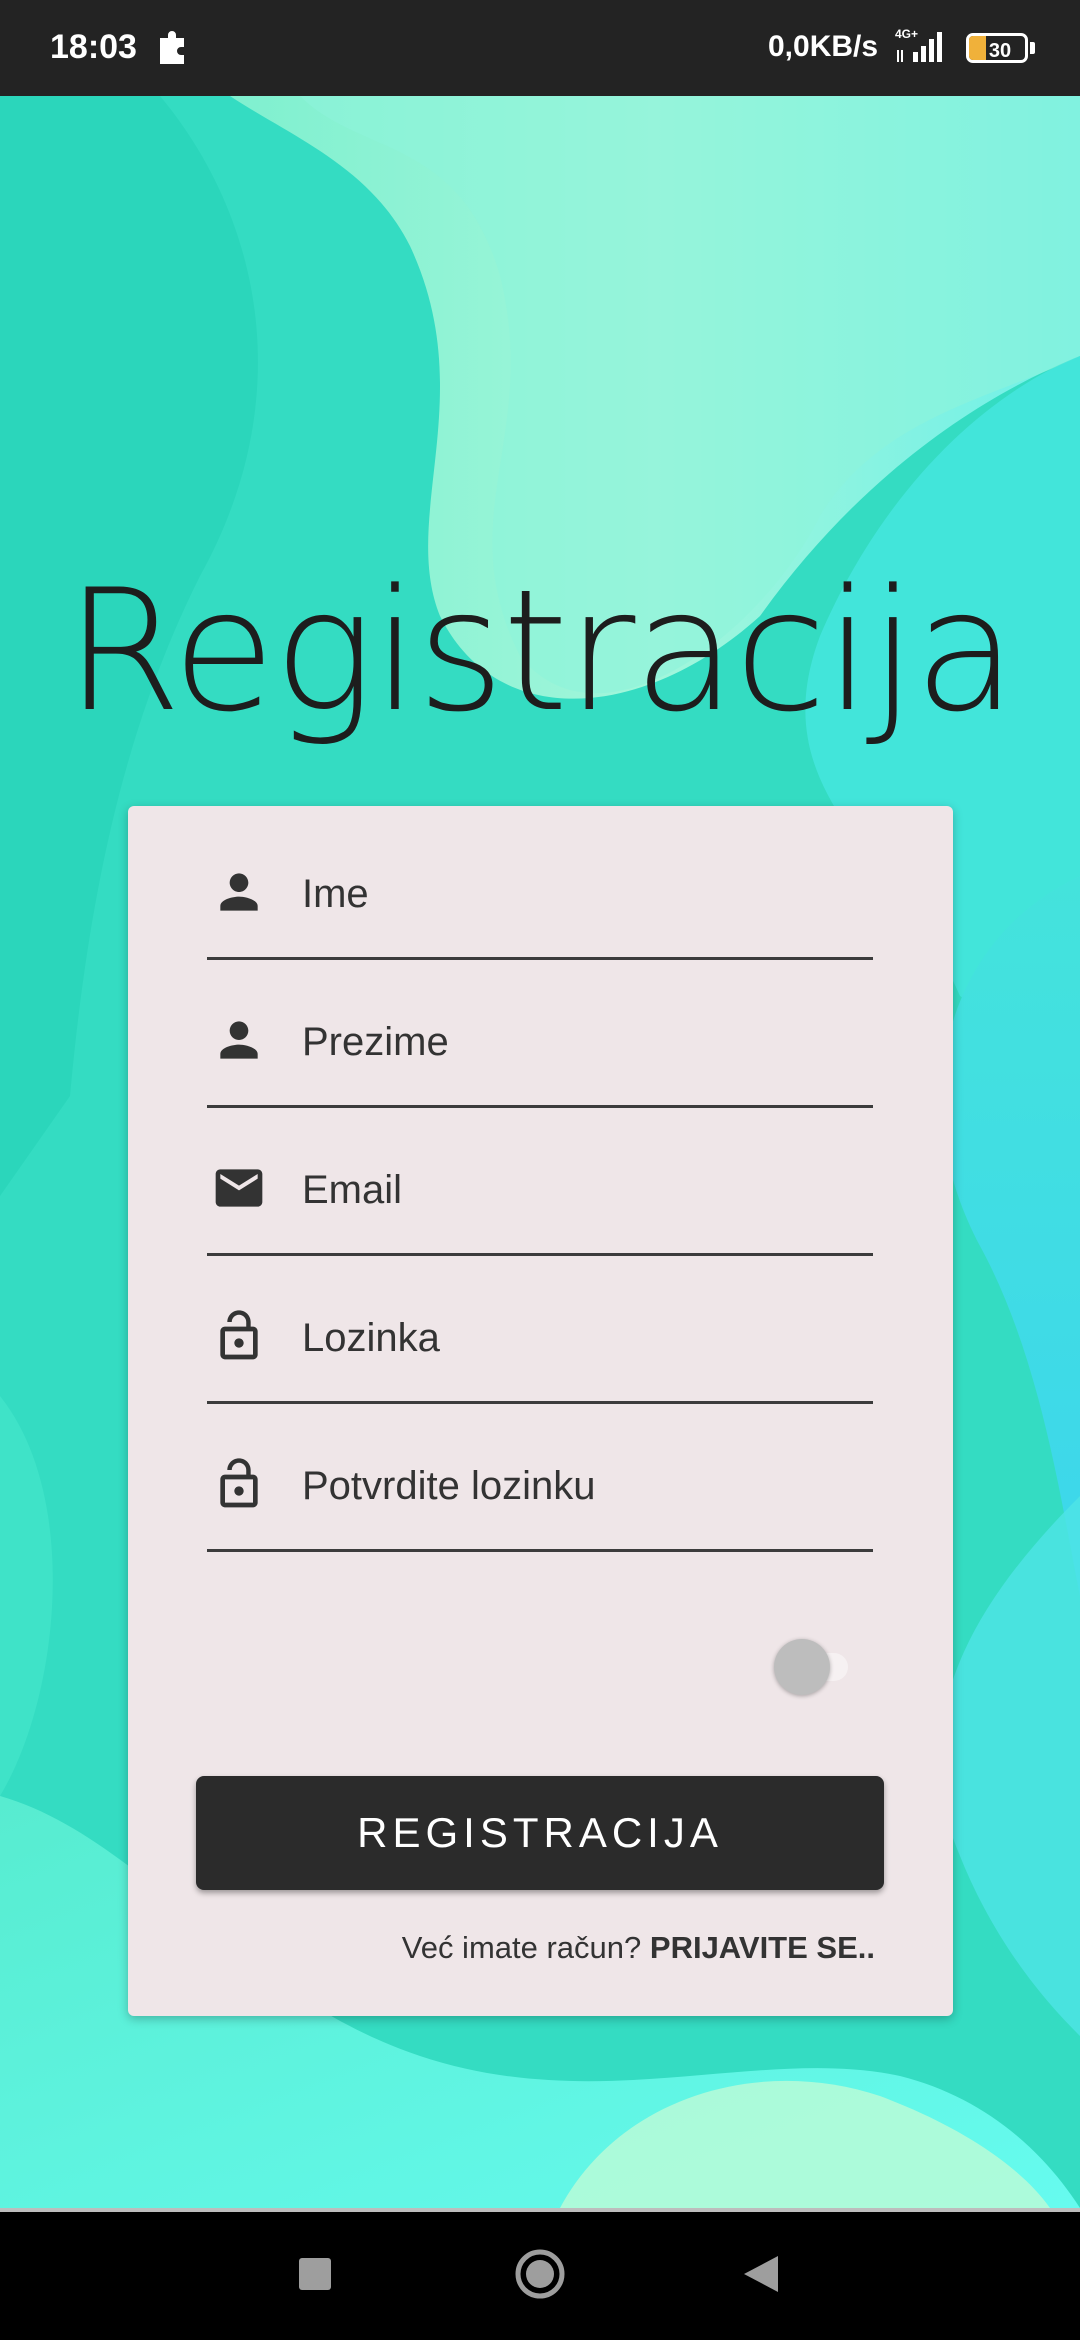  I want to click on first-name-placeholder: Ime, so click(335, 894).